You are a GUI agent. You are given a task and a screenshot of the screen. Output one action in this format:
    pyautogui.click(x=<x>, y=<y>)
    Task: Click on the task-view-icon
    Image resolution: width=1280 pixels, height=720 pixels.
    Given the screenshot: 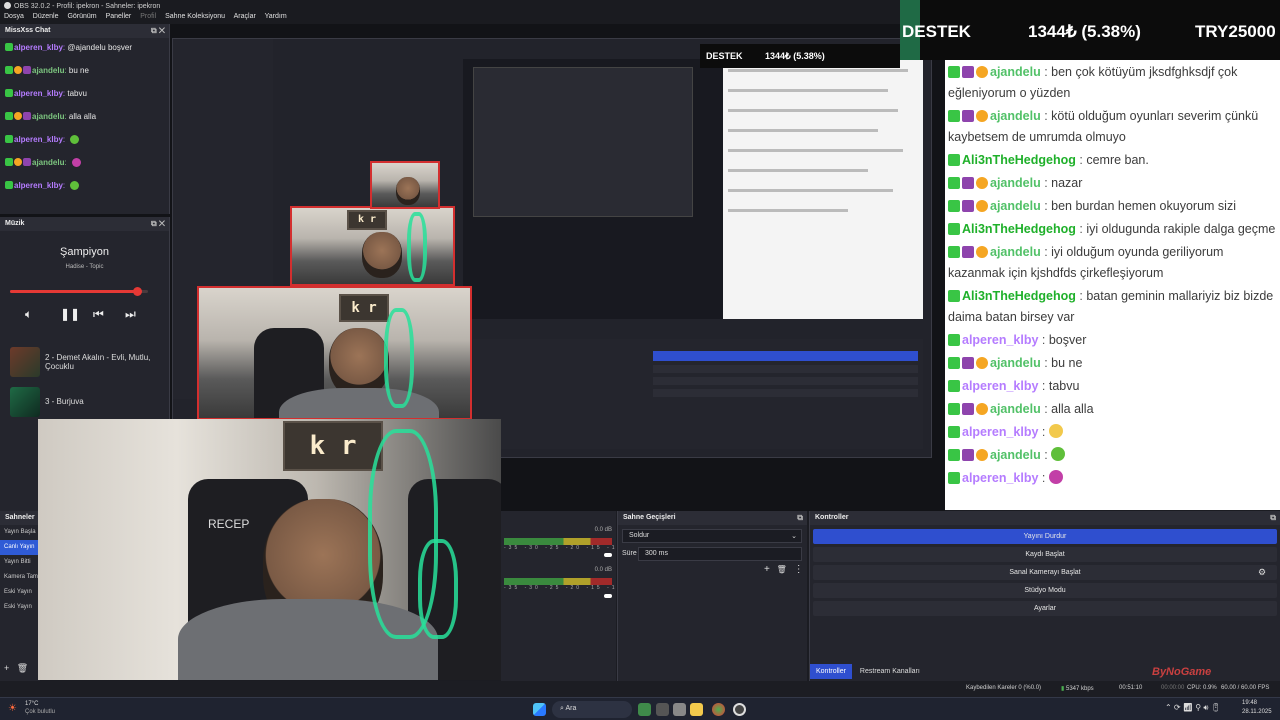 What is the action you would take?
    pyautogui.click(x=662, y=709)
    